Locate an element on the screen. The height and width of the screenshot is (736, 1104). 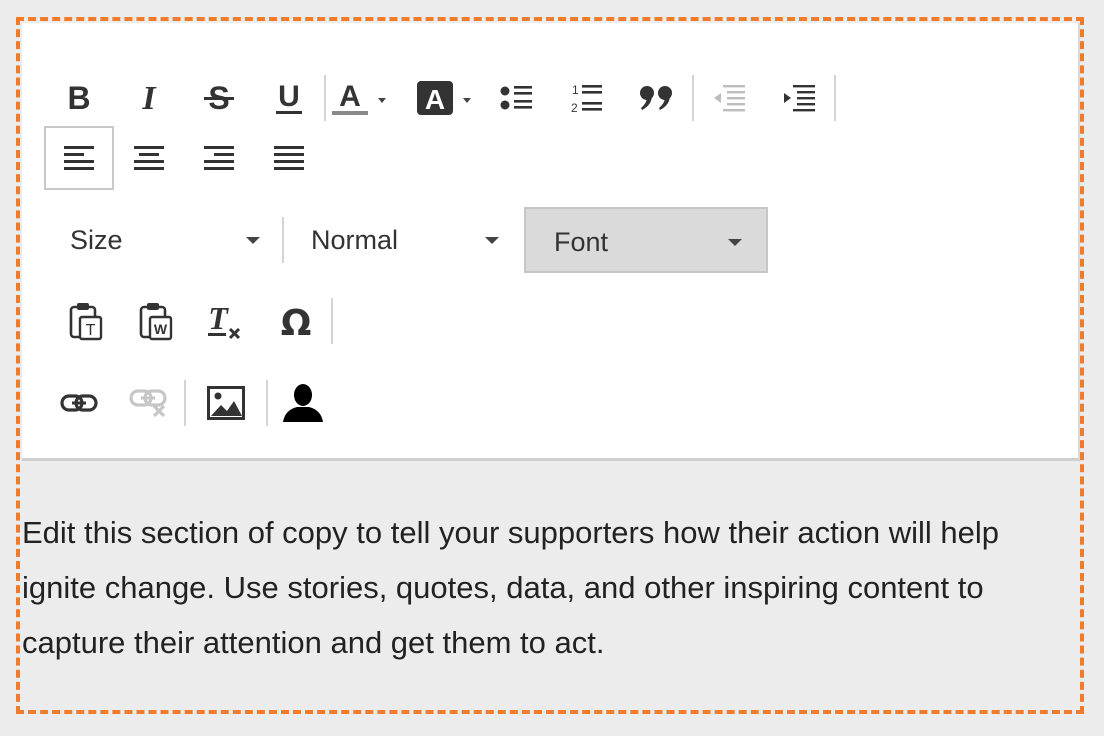
underline-button: U is located at coordinates (289, 98).